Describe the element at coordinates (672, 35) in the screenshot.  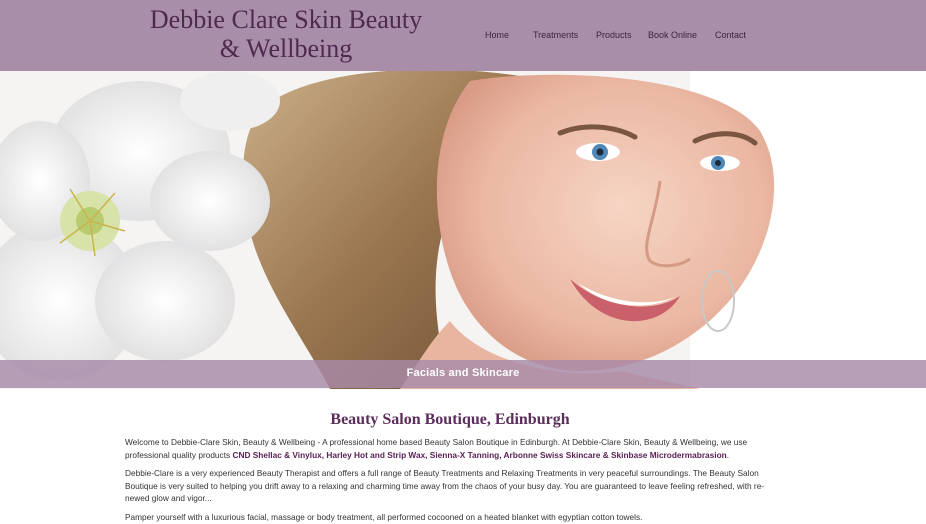
I see `nav-book-online: Book Online` at that location.